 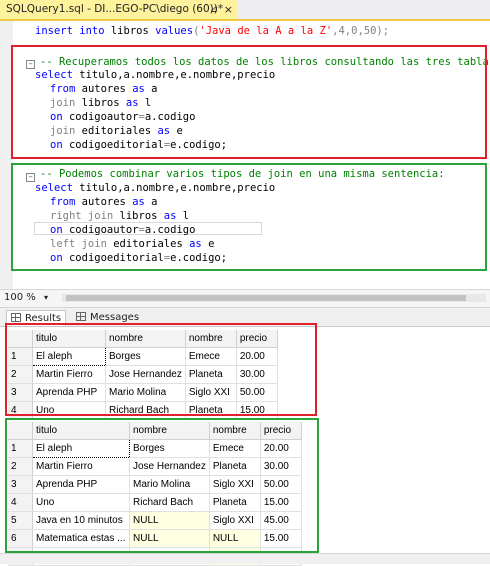 What do you see at coordinates (20, 297) in the screenshot?
I see `zoom-value: 100 %` at bounding box center [20, 297].